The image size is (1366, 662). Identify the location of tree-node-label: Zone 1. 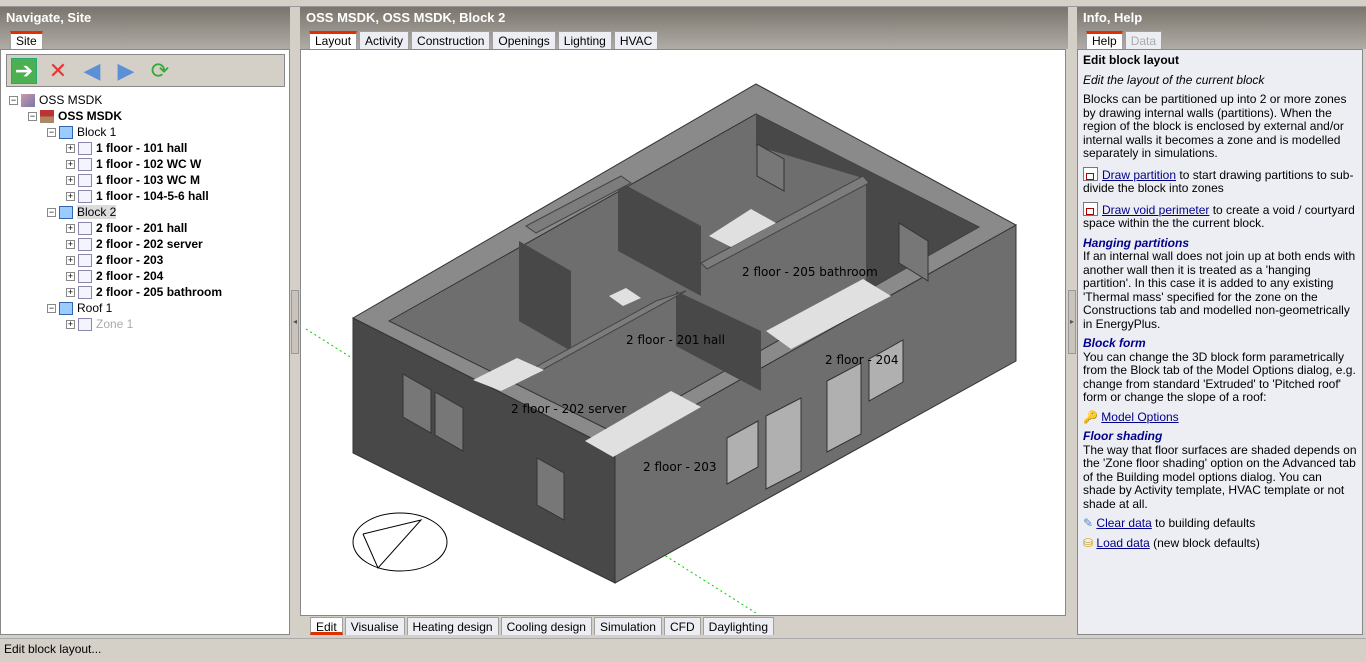
(115, 324).